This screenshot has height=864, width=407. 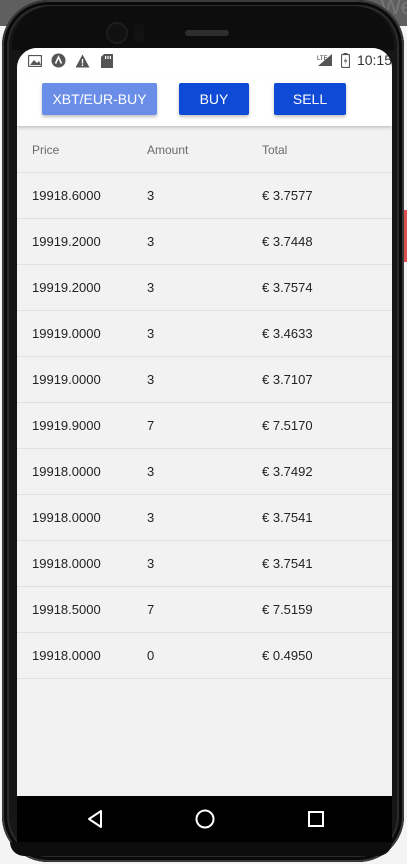 I want to click on sd-card-icon, so click(x=106, y=60).